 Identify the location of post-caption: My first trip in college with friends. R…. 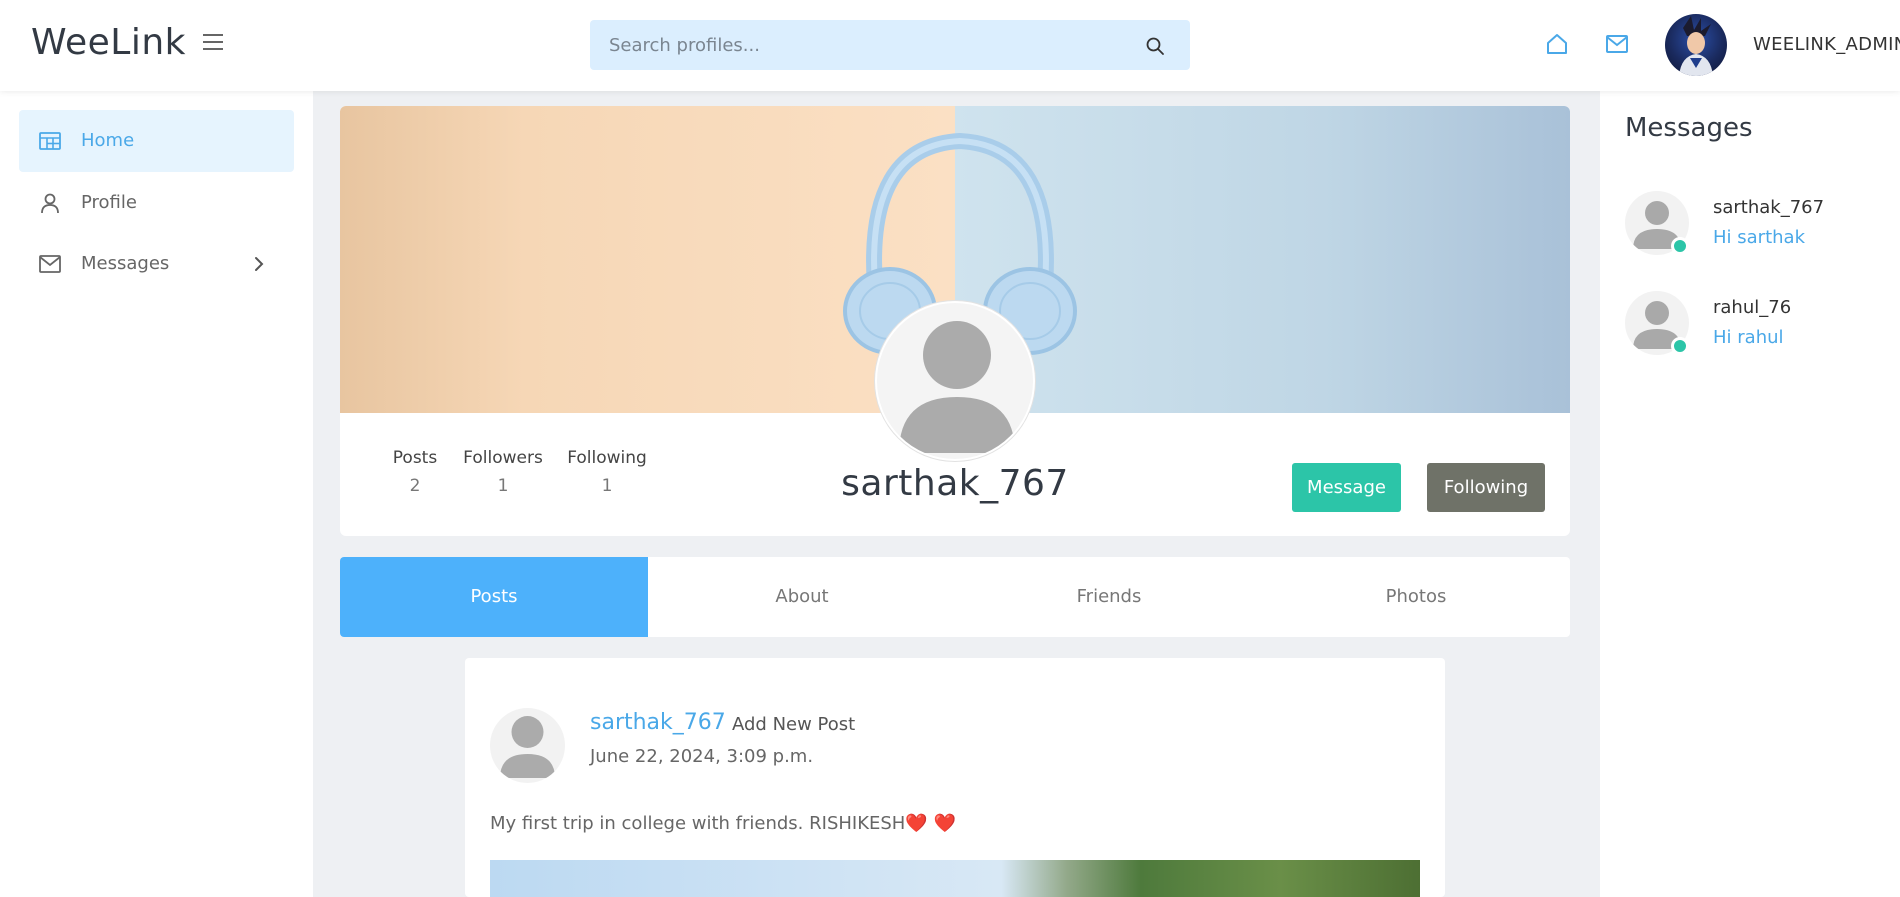
(723, 823).